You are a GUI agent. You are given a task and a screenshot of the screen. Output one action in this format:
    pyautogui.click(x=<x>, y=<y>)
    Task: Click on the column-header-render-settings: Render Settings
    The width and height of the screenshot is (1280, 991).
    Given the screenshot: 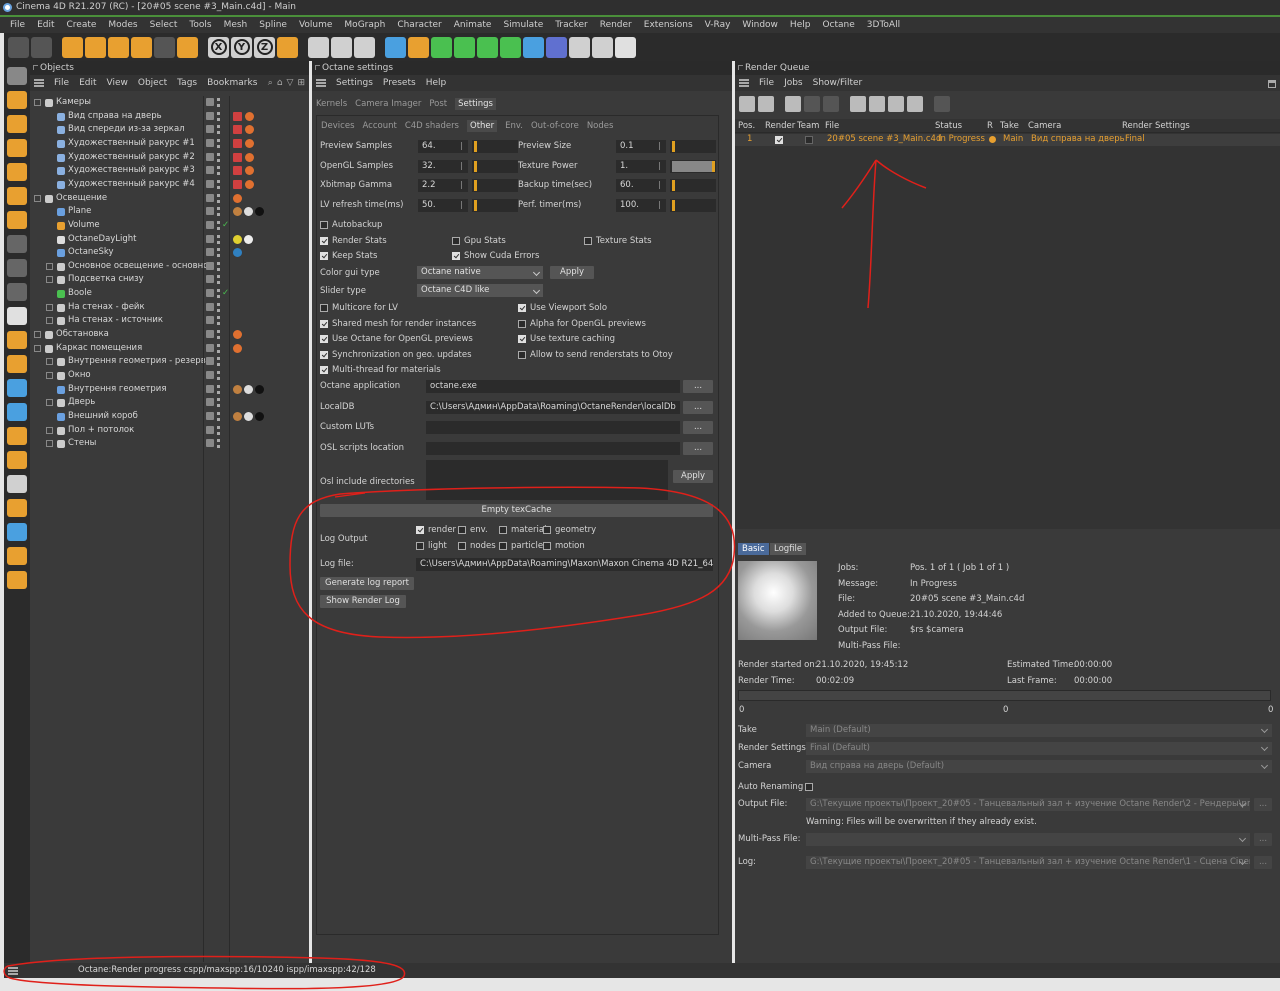 What is the action you would take?
    pyautogui.click(x=1156, y=126)
    